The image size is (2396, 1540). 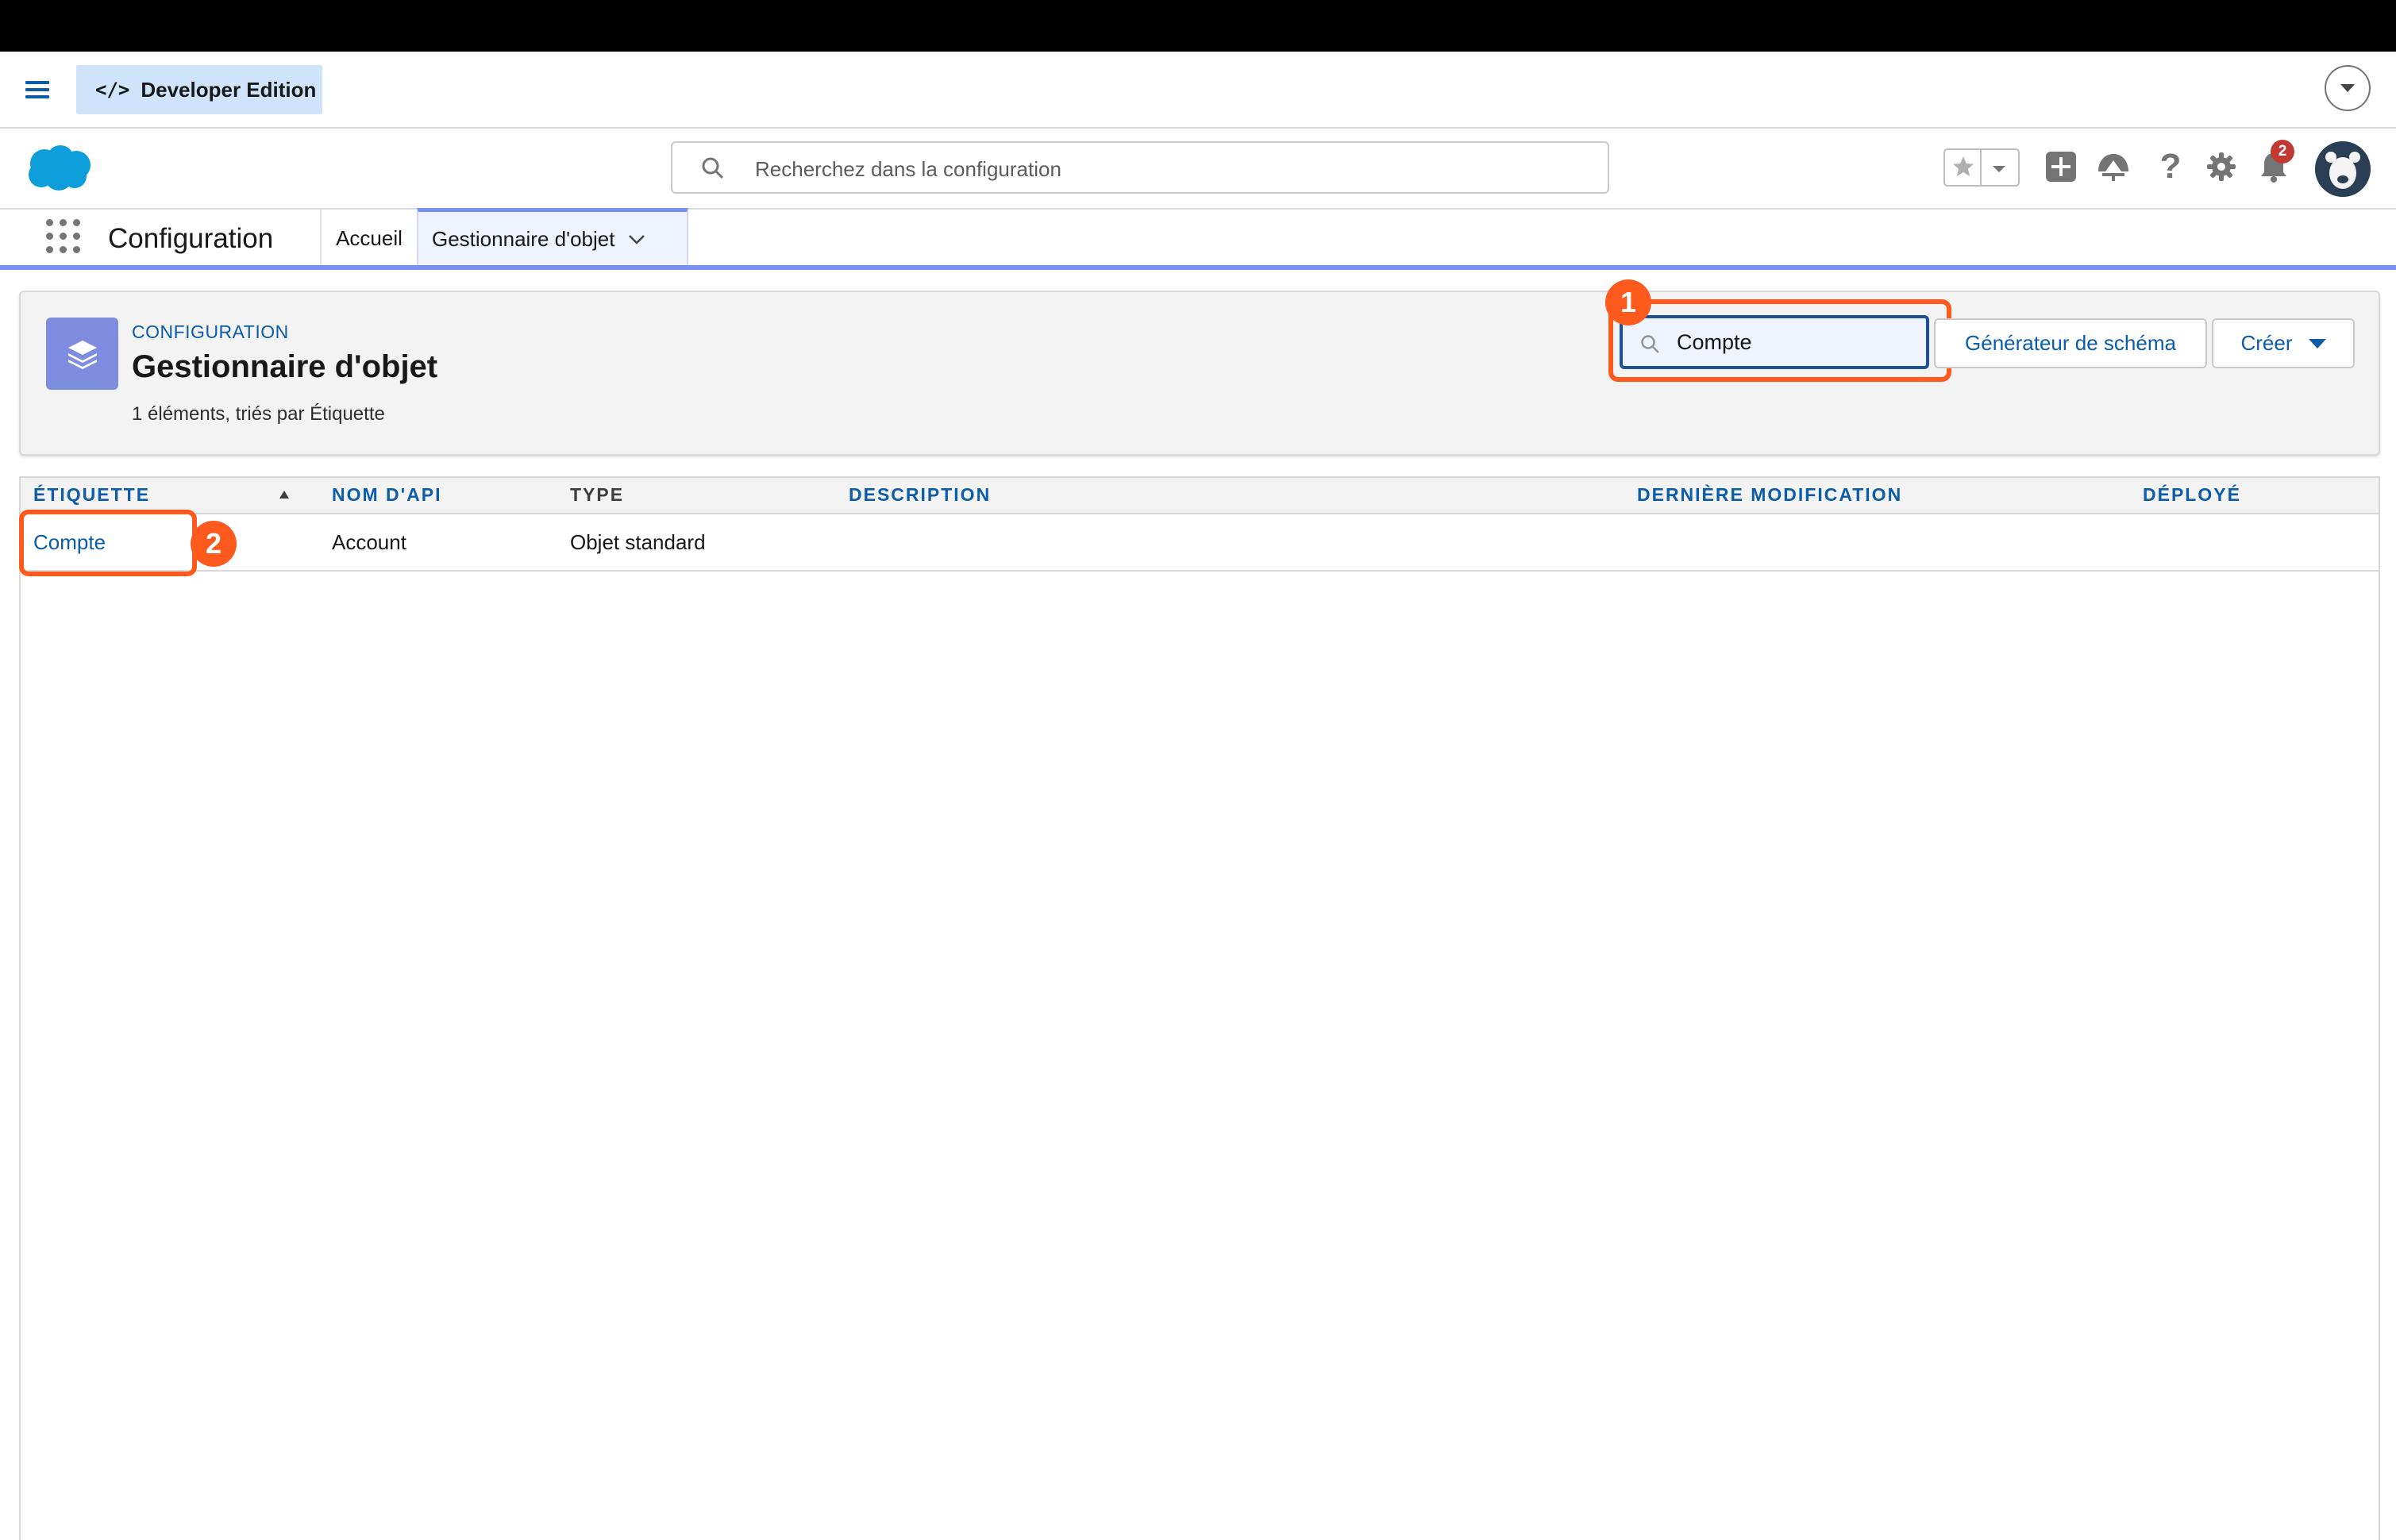 I want to click on create-label: Créer, so click(x=2266, y=343).